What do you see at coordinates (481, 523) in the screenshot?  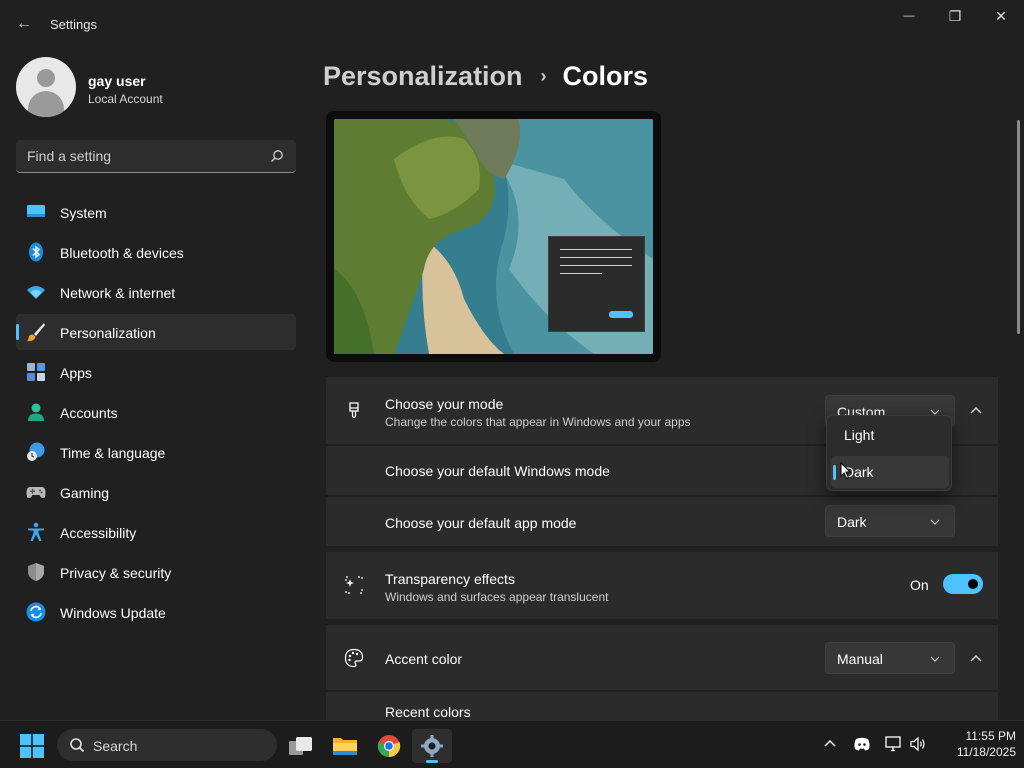 I see `app-mode-label: Choose your default app mode` at bounding box center [481, 523].